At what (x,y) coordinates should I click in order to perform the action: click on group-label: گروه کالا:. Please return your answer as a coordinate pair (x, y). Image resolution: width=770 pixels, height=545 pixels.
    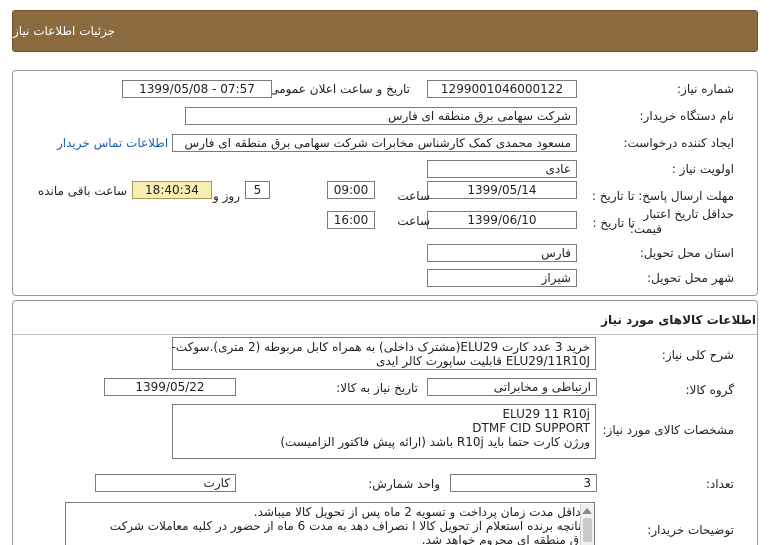
    Looking at the image, I should click on (710, 390).